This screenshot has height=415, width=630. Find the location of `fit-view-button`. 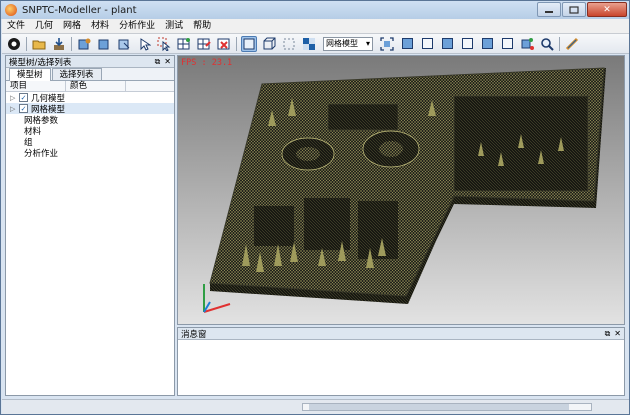

fit-view-button is located at coordinates (387, 44).